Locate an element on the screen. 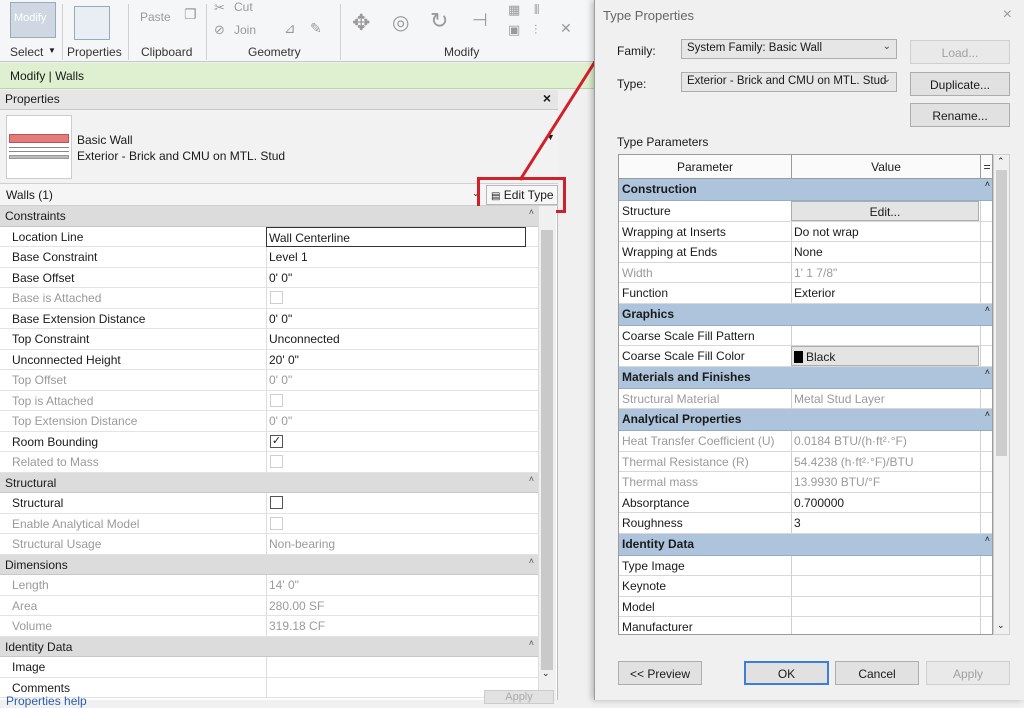 Image resolution: width=1024 pixels, height=708 pixels. parameter-value-text: 3 is located at coordinates (797, 523).